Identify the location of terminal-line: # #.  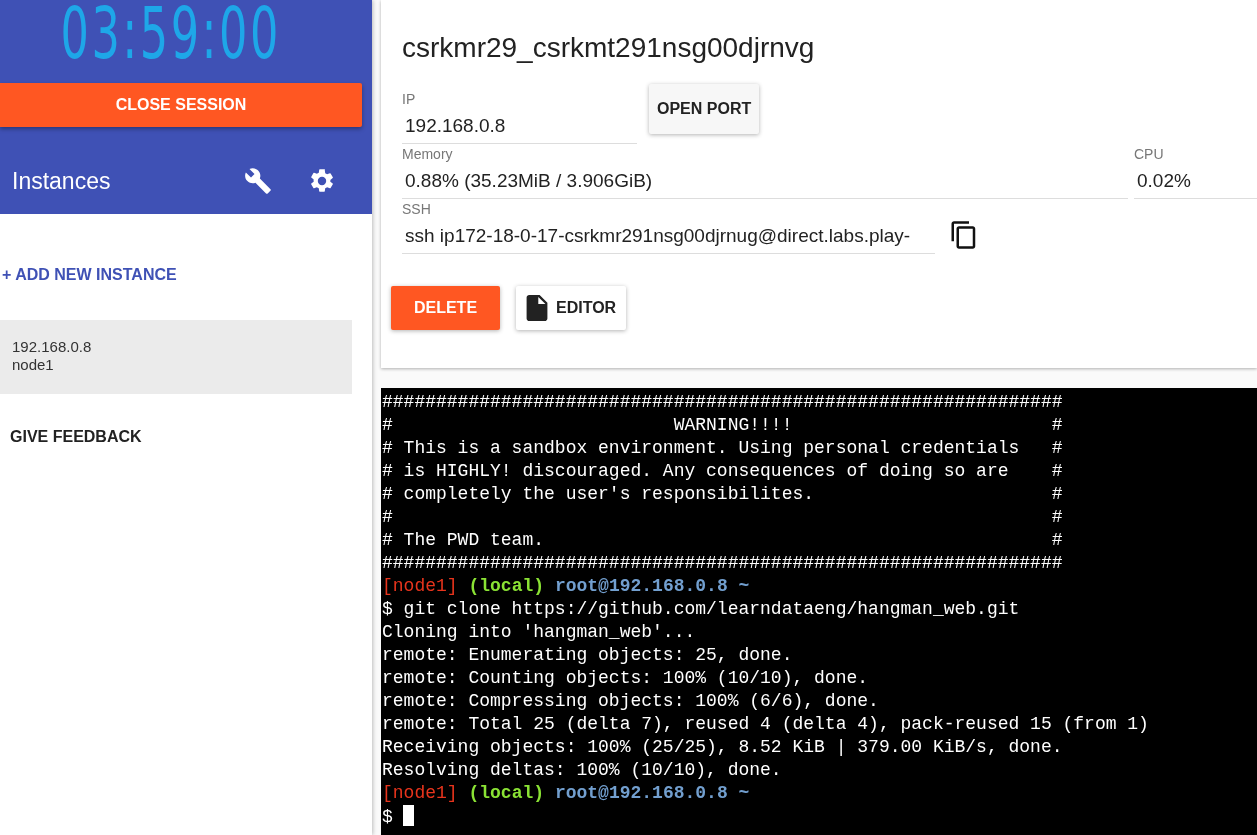
(723, 517).